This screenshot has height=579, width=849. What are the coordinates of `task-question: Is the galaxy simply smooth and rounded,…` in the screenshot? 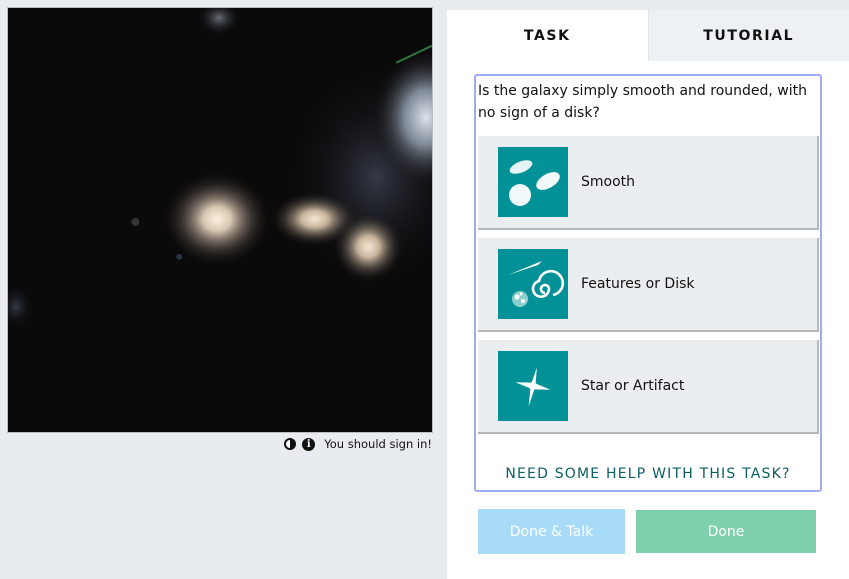 It's located at (642, 102).